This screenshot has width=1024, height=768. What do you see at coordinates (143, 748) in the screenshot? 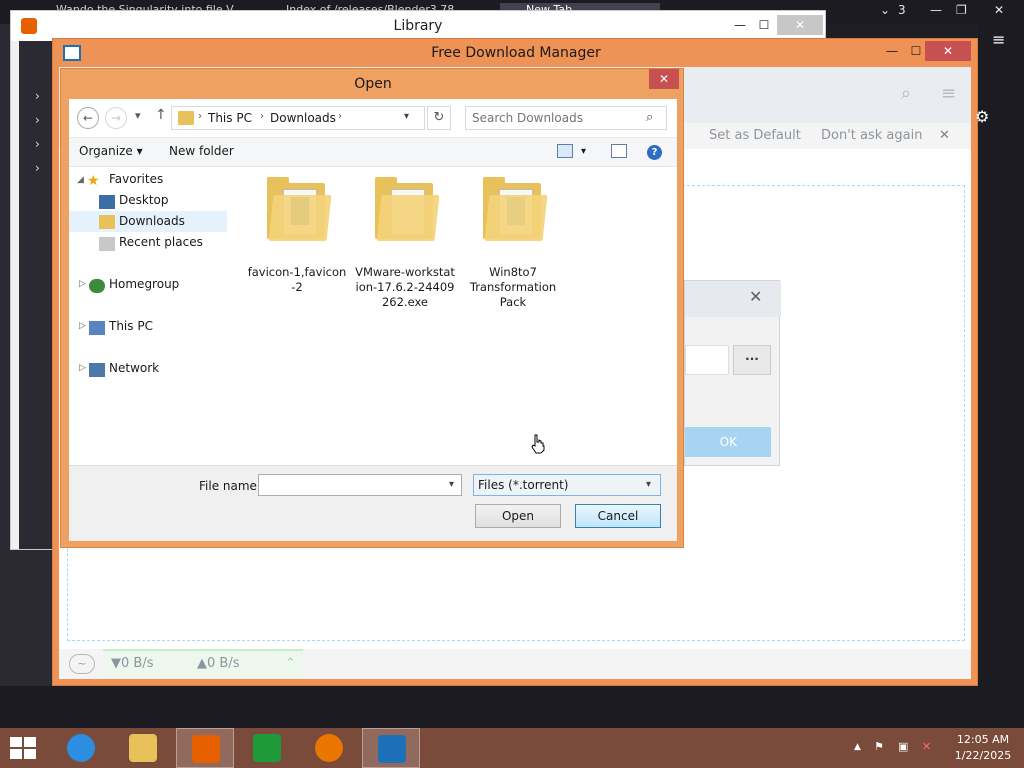
I see `taskbar-file-explorer` at bounding box center [143, 748].